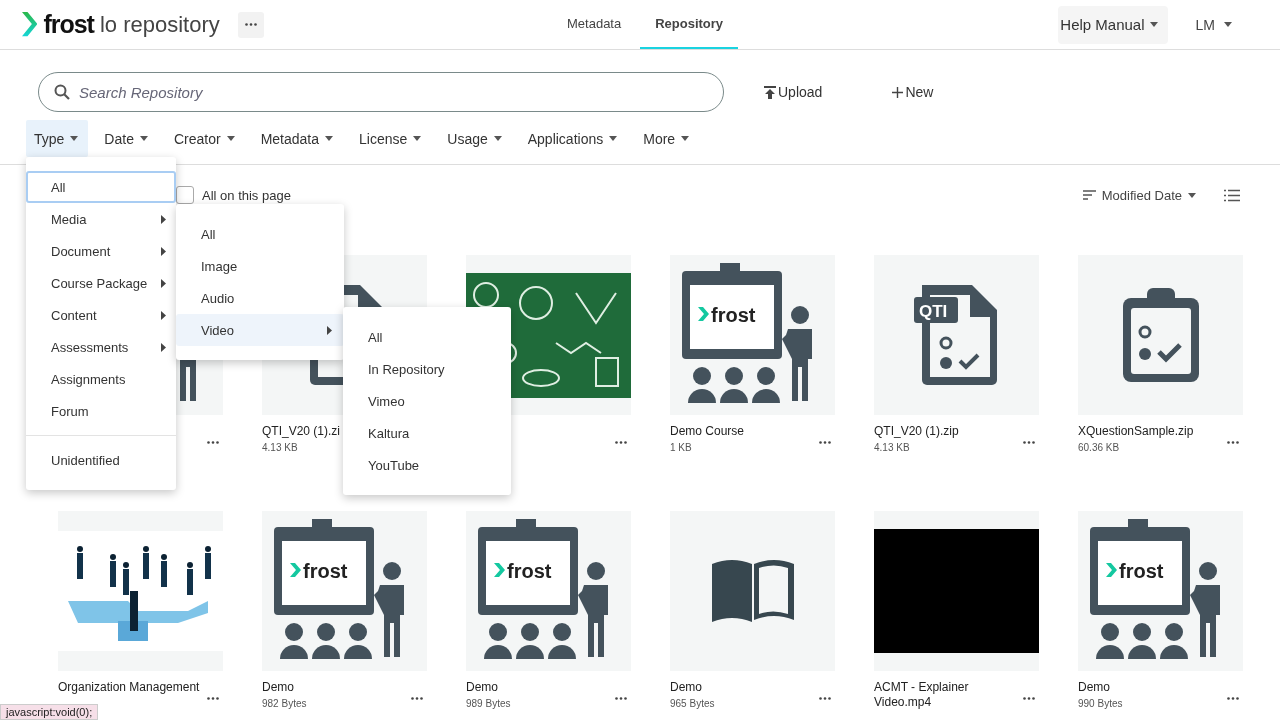  What do you see at coordinates (101, 315) in the screenshot?
I see `menu-item: Content` at bounding box center [101, 315].